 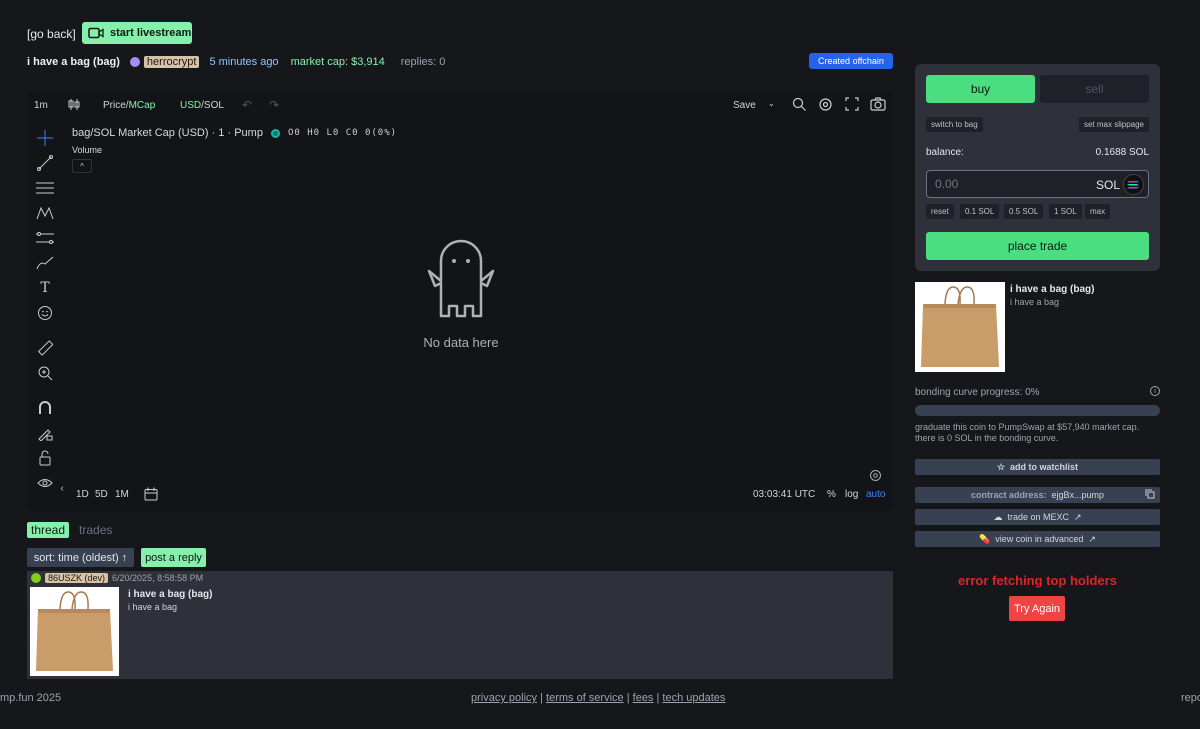 I want to click on zoom-in-icon, so click(x=45, y=373).